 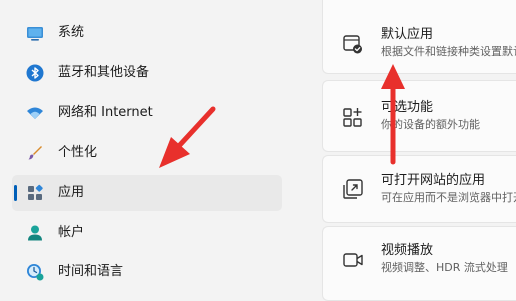 I want to click on apps-for-websites-icon, so click(x=353, y=189).